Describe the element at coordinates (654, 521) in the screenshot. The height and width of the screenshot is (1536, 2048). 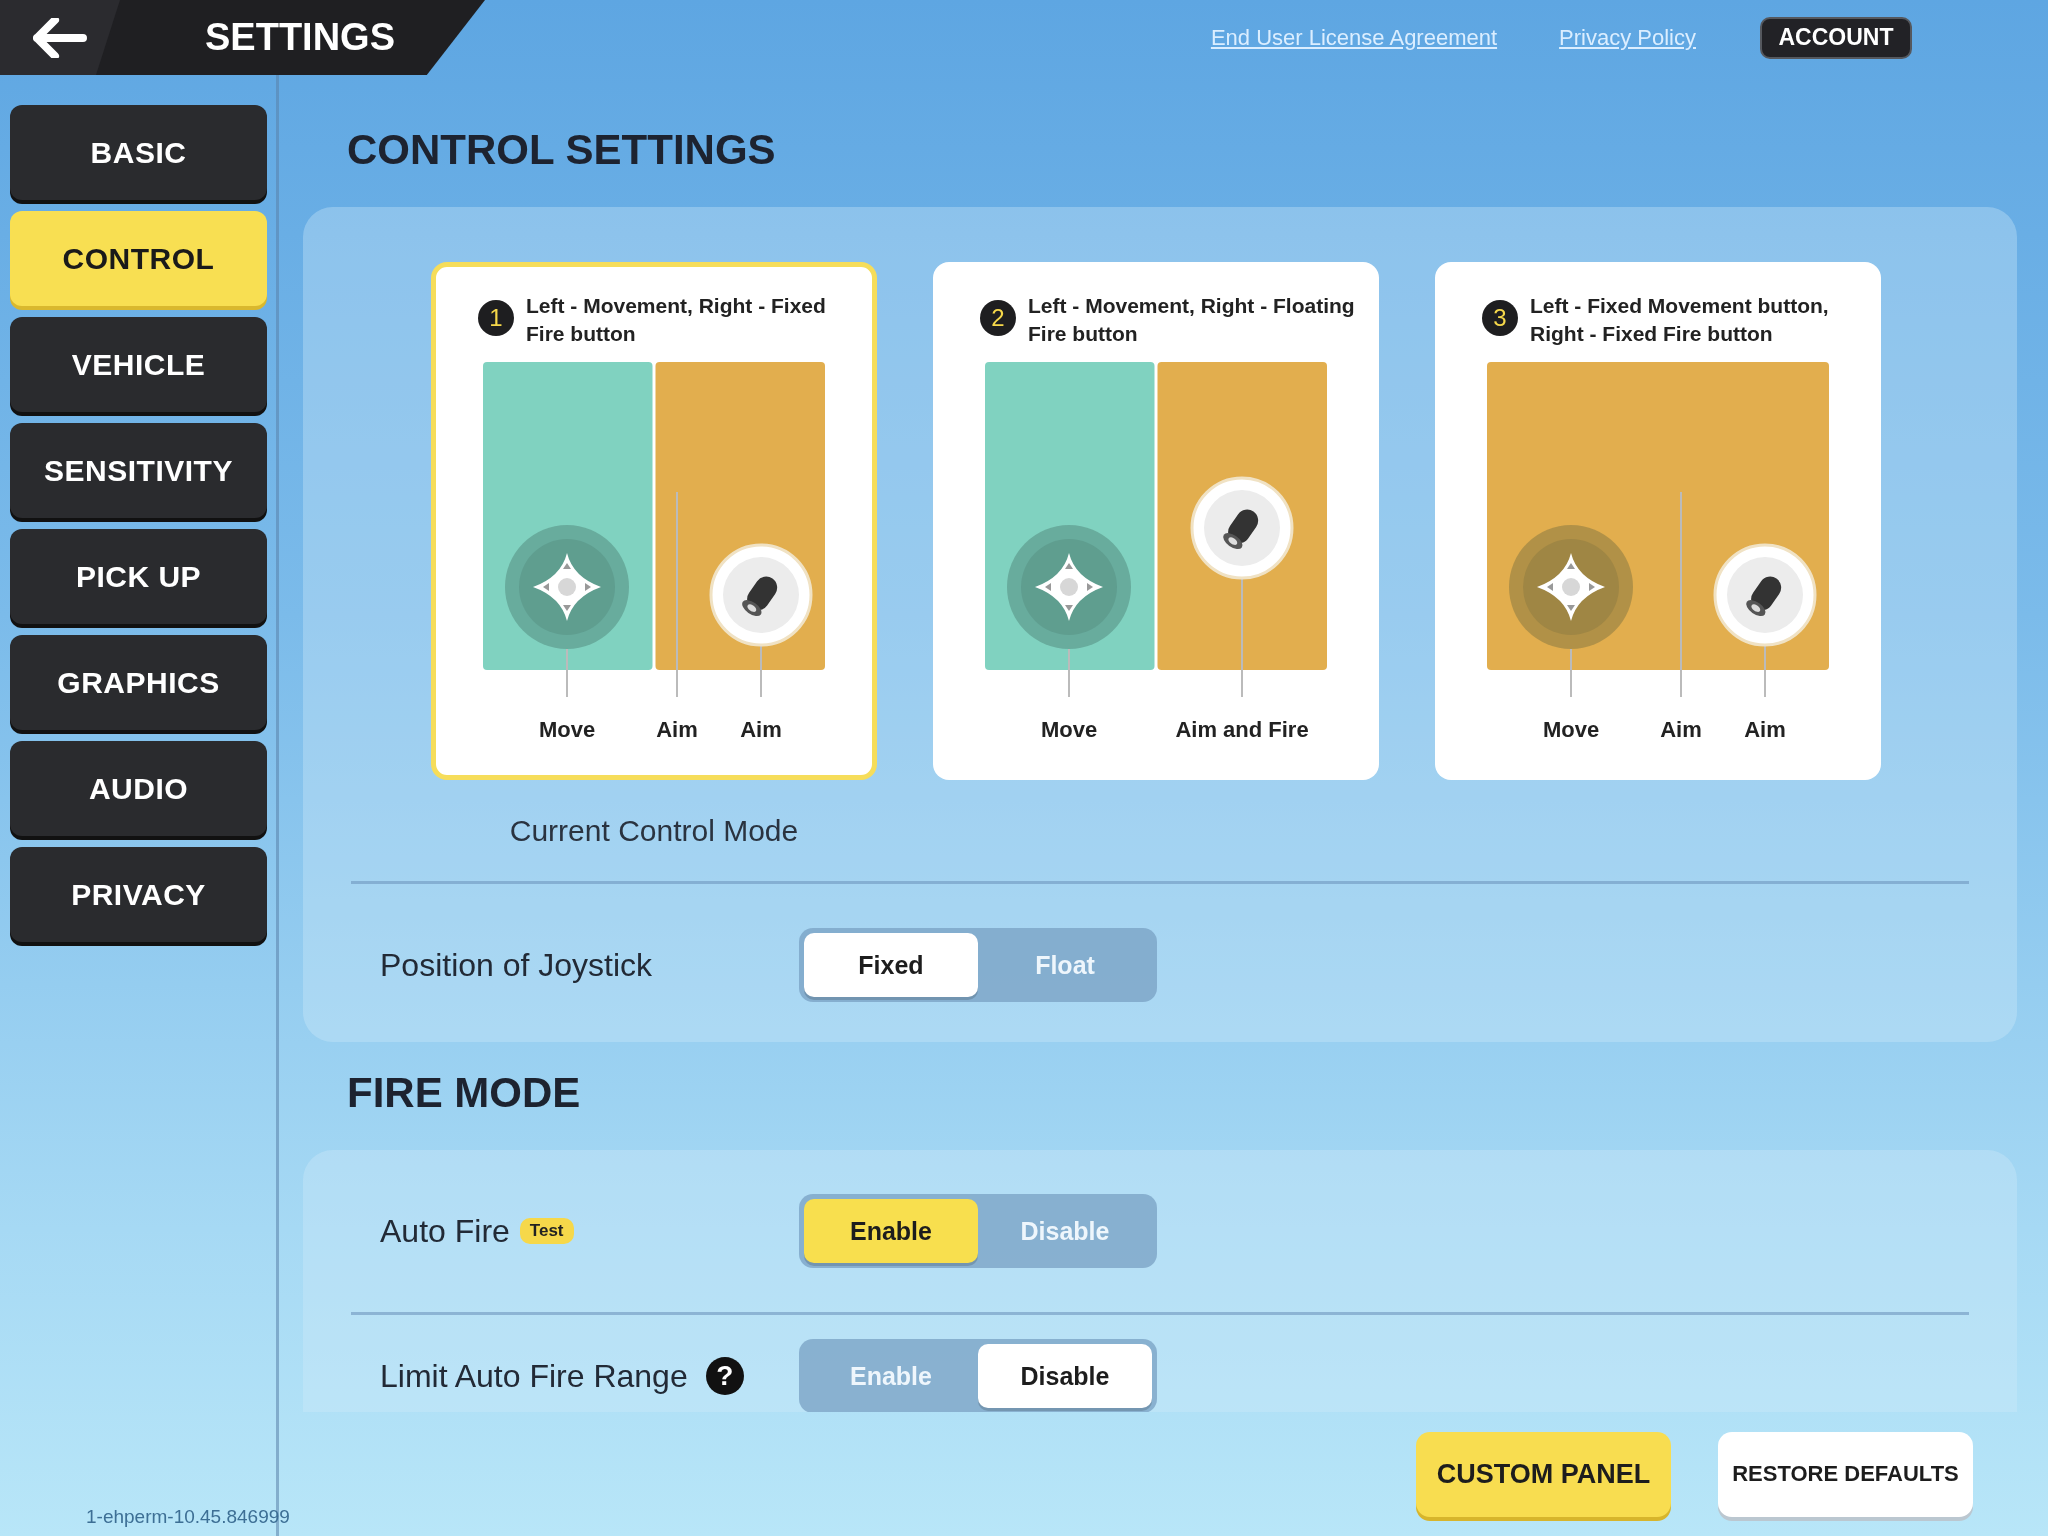
I see `control-mode-card: 1 Left - Movement, Right - Fixed Fire button Move Aim Aim` at that location.